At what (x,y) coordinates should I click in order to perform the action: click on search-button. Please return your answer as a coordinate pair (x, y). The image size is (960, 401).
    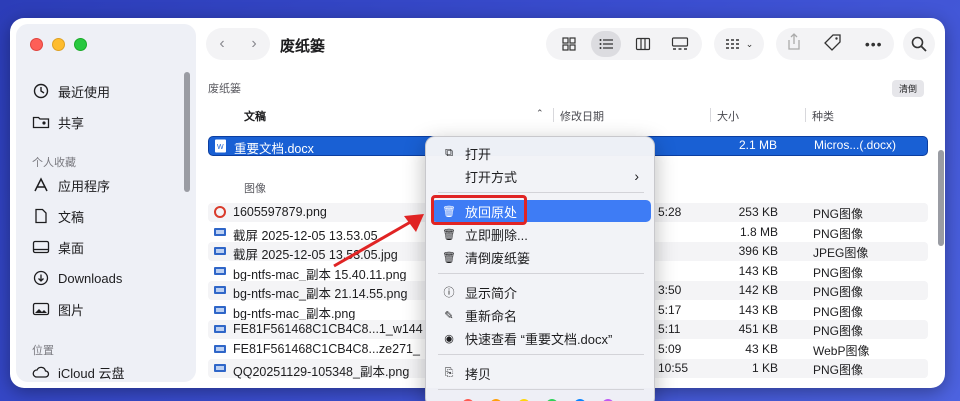
    Looking at the image, I should click on (919, 44).